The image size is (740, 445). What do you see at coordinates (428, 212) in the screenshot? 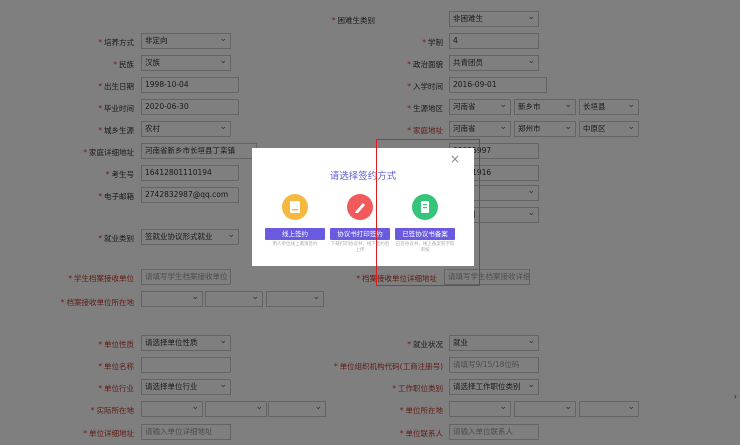
I see `highlight-annotation-box` at bounding box center [428, 212].